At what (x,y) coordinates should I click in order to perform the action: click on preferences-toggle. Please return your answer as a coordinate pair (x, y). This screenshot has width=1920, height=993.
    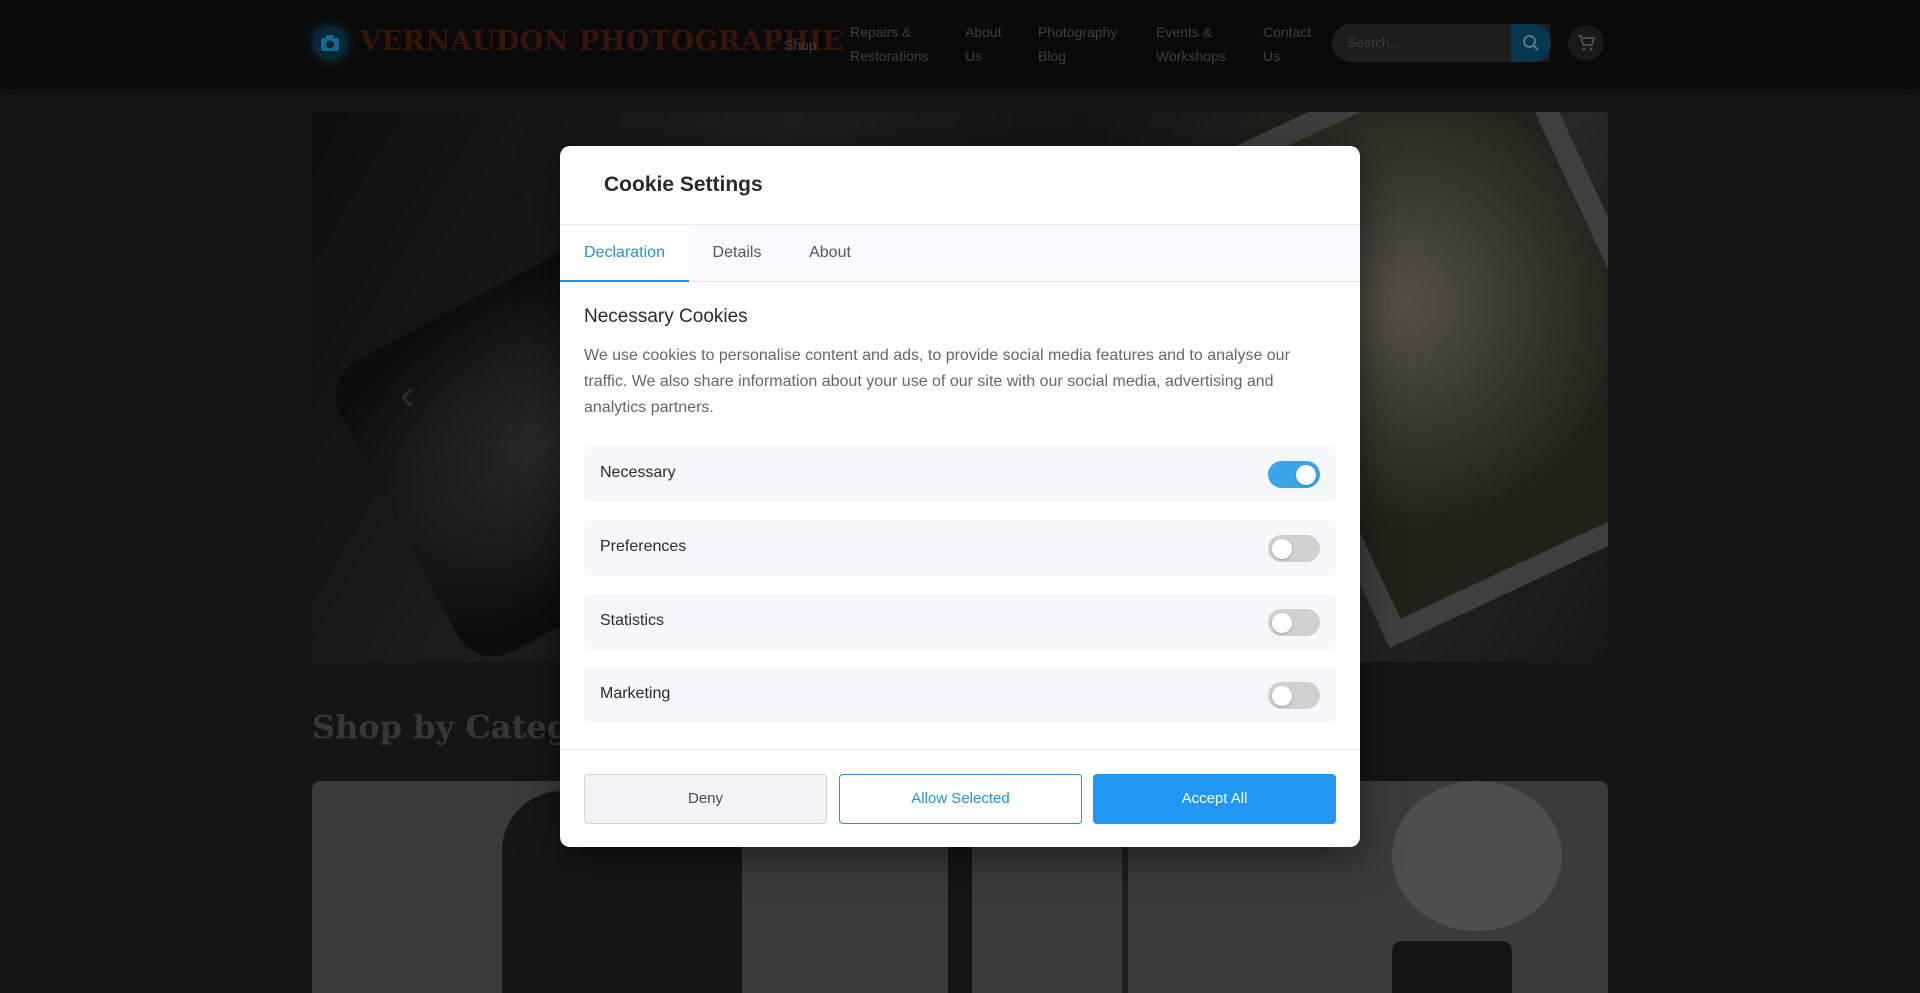
    Looking at the image, I should click on (1294, 548).